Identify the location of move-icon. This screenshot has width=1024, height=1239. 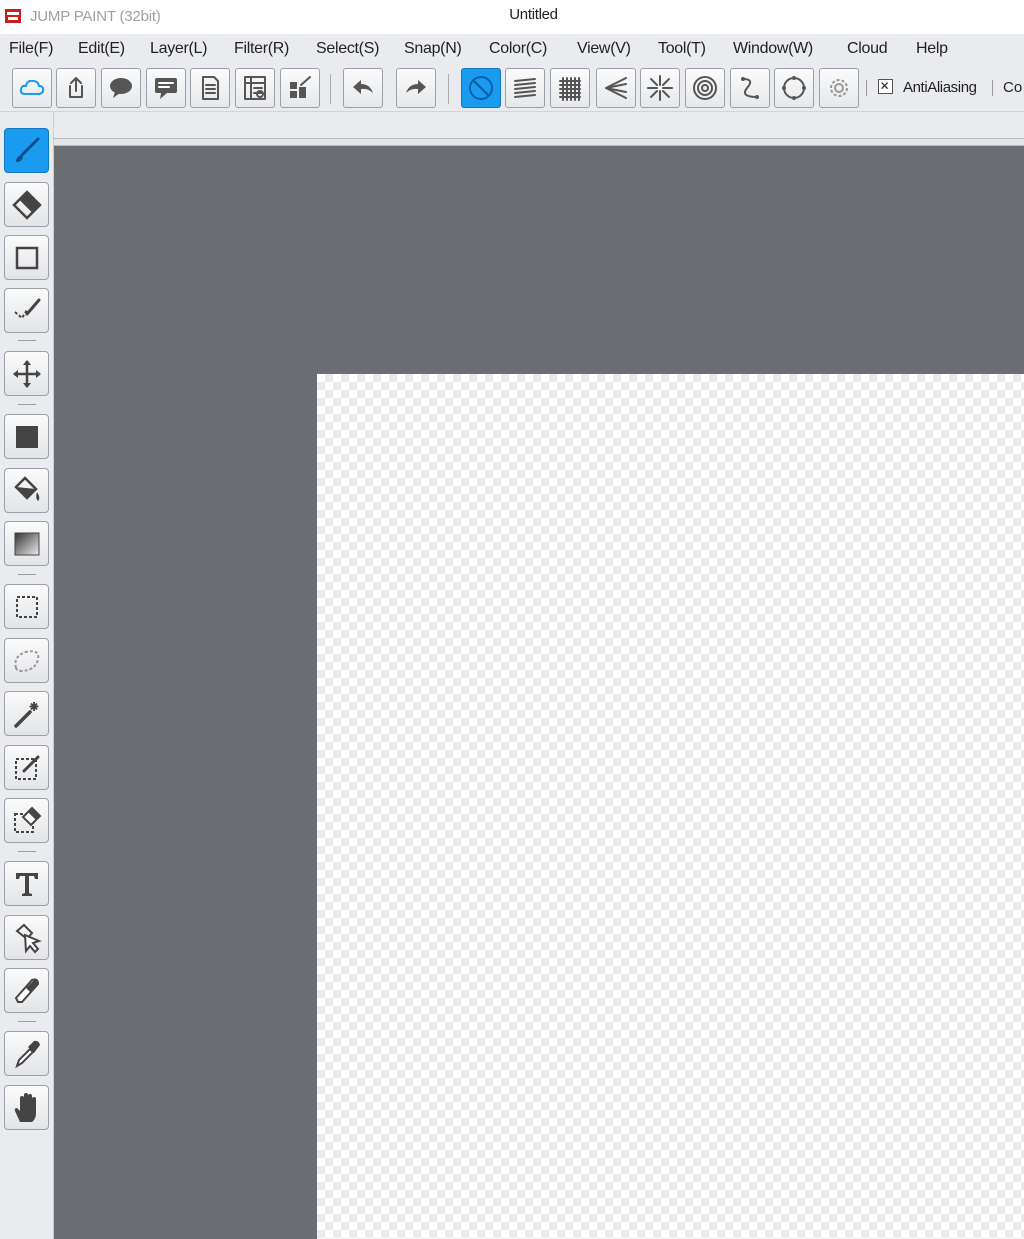
(26, 373).